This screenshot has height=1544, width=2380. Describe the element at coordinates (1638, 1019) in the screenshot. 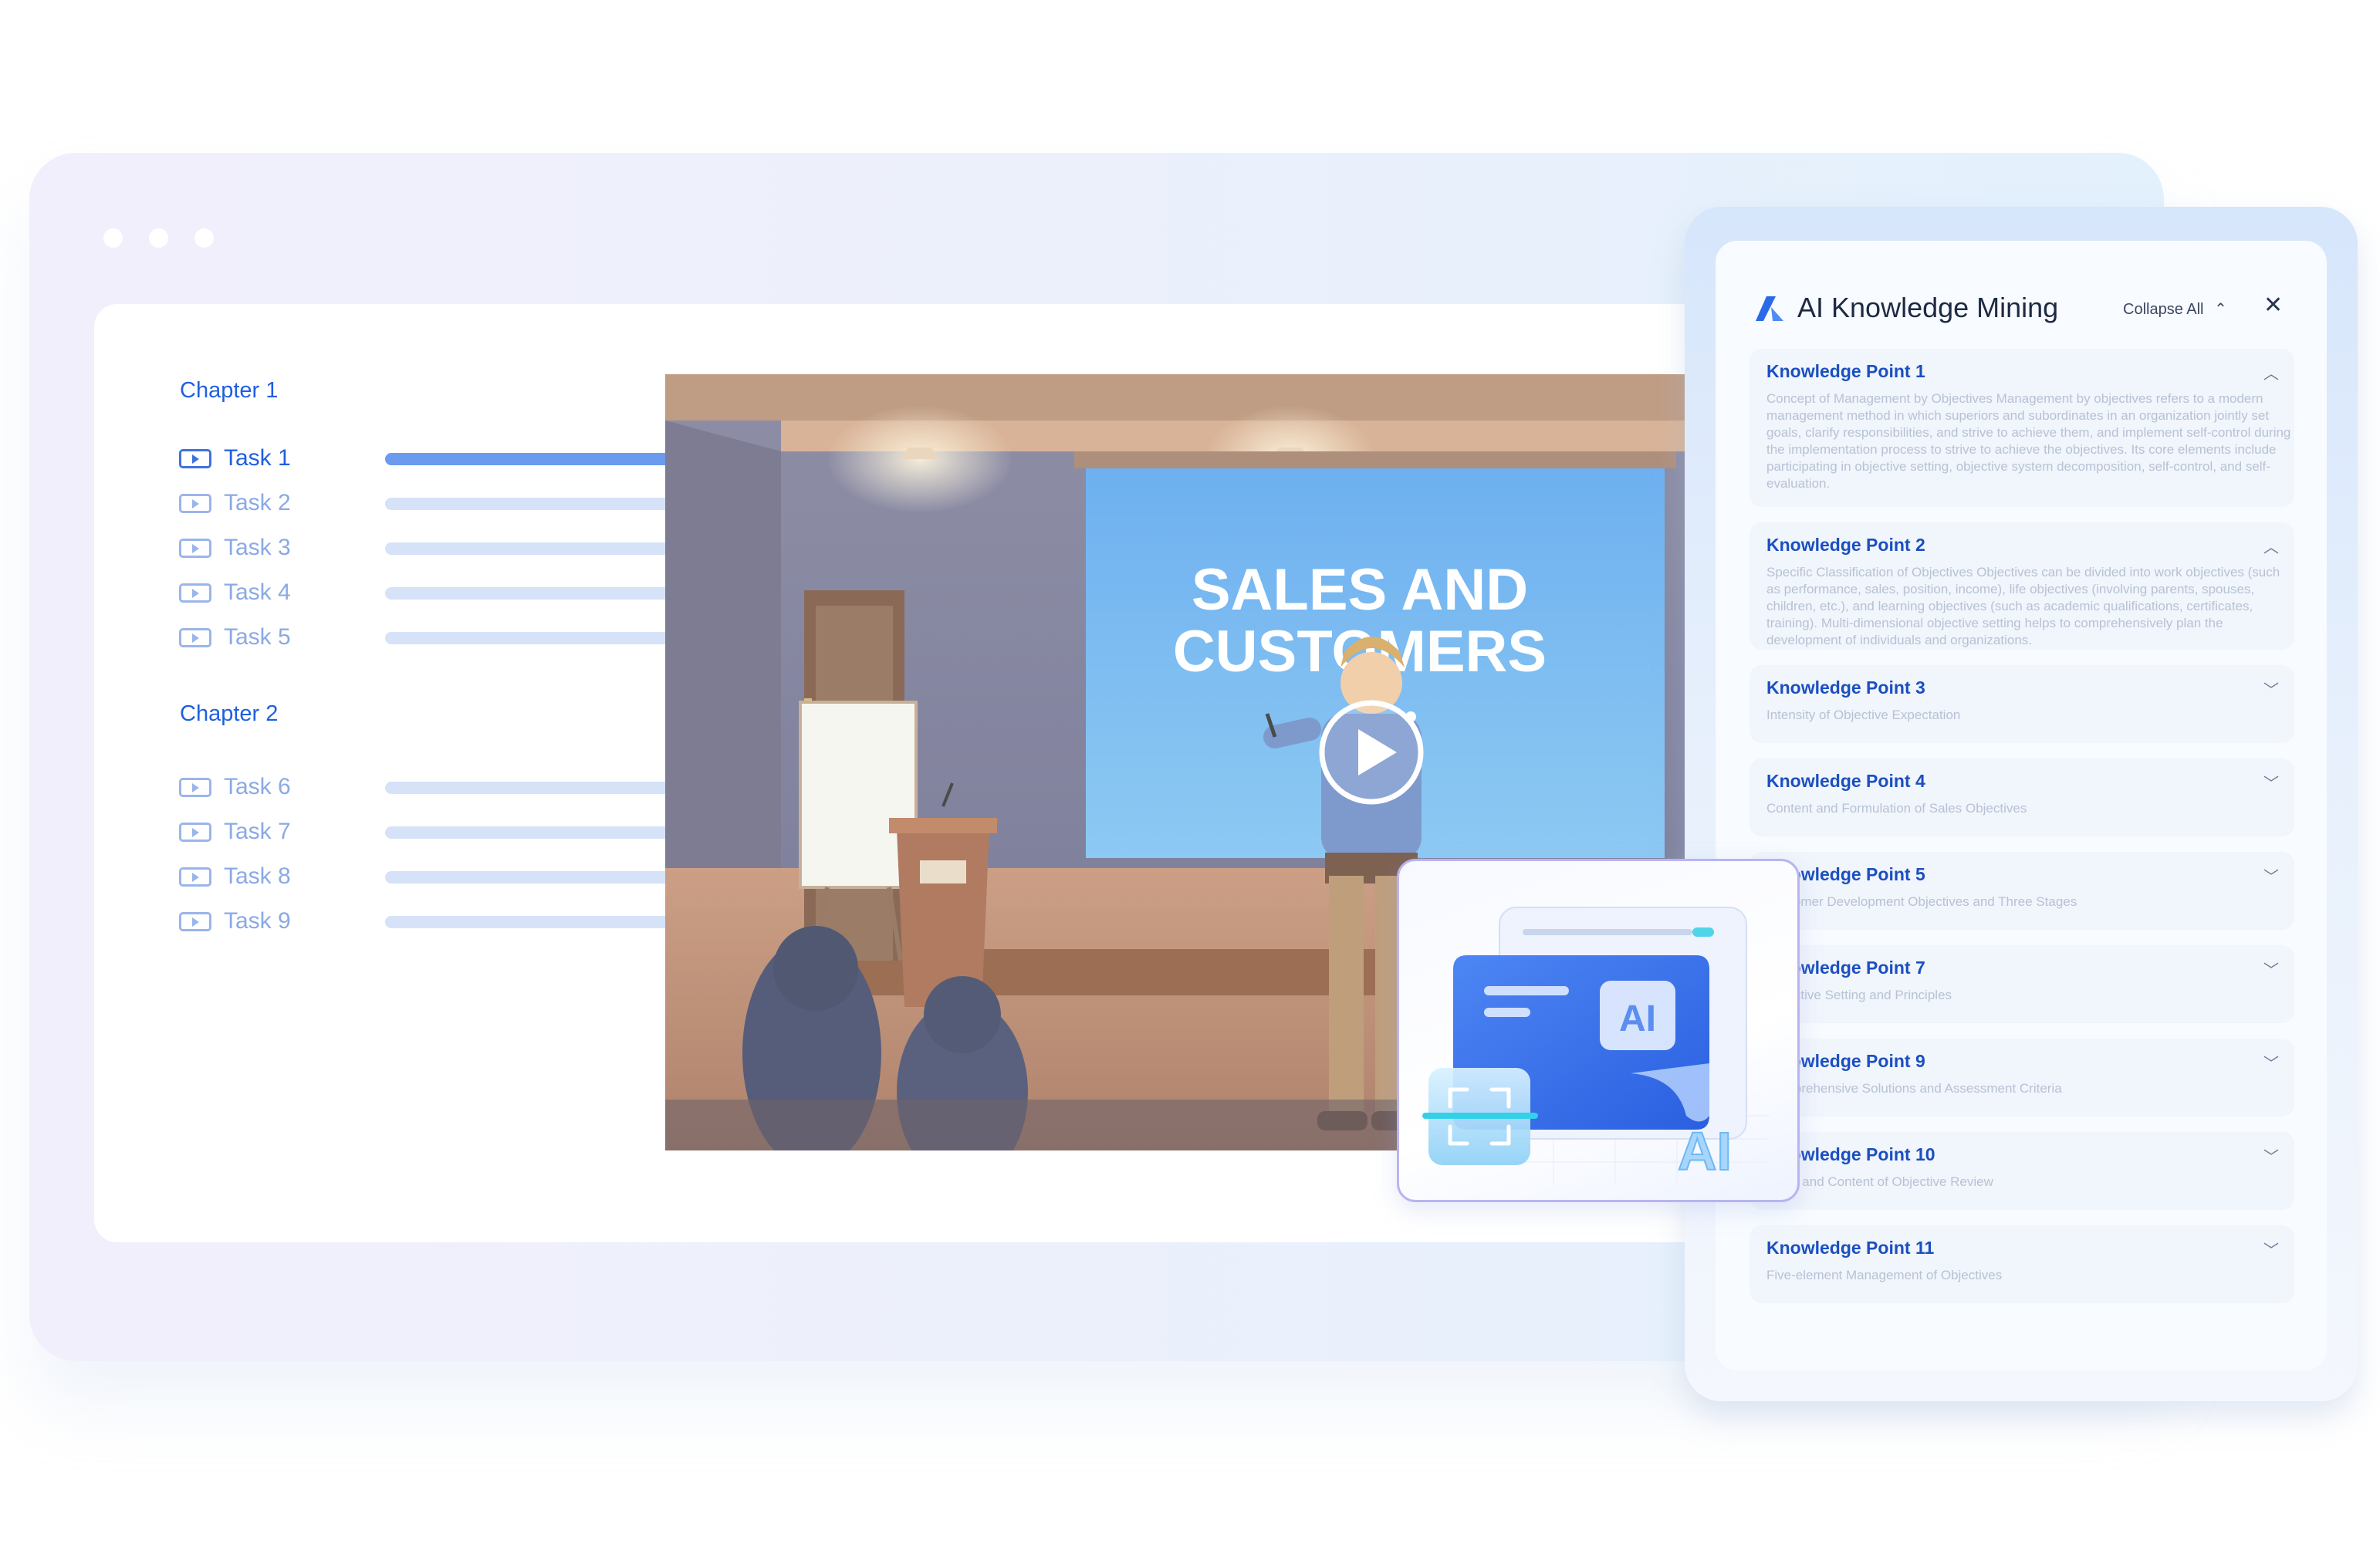

I see `ai-badge-text: AI` at that location.